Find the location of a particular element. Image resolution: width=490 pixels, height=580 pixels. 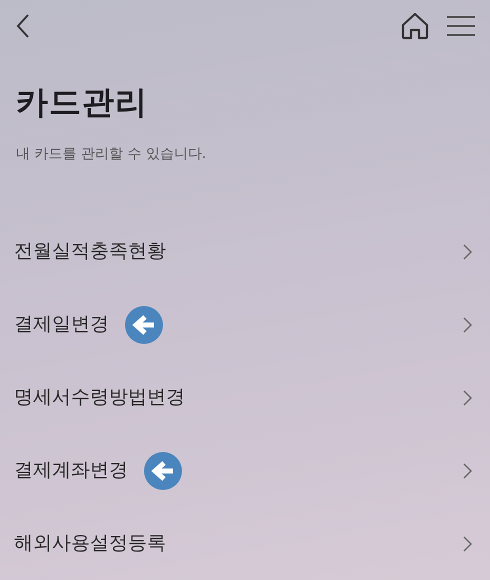

home-icon is located at coordinates (415, 26).